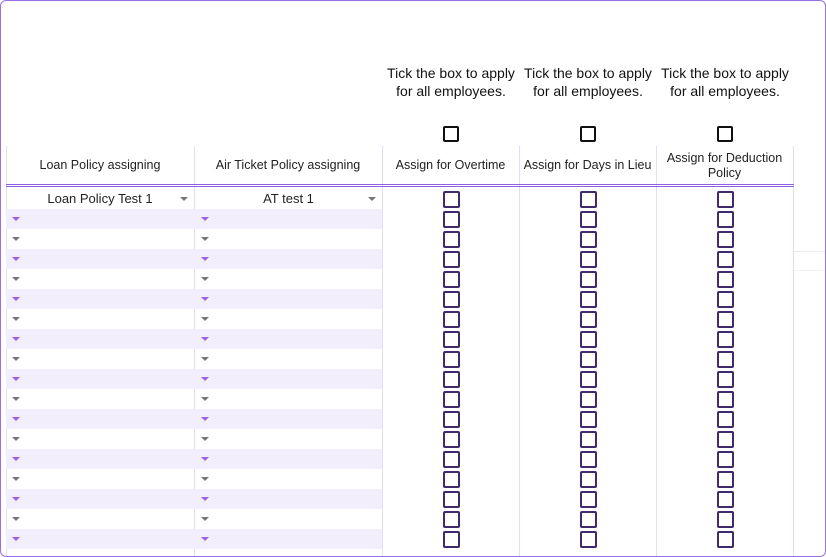 The image size is (826, 557). What do you see at coordinates (451, 134) in the screenshot?
I see `apply-all-overtime-checkbox` at bounding box center [451, 134].